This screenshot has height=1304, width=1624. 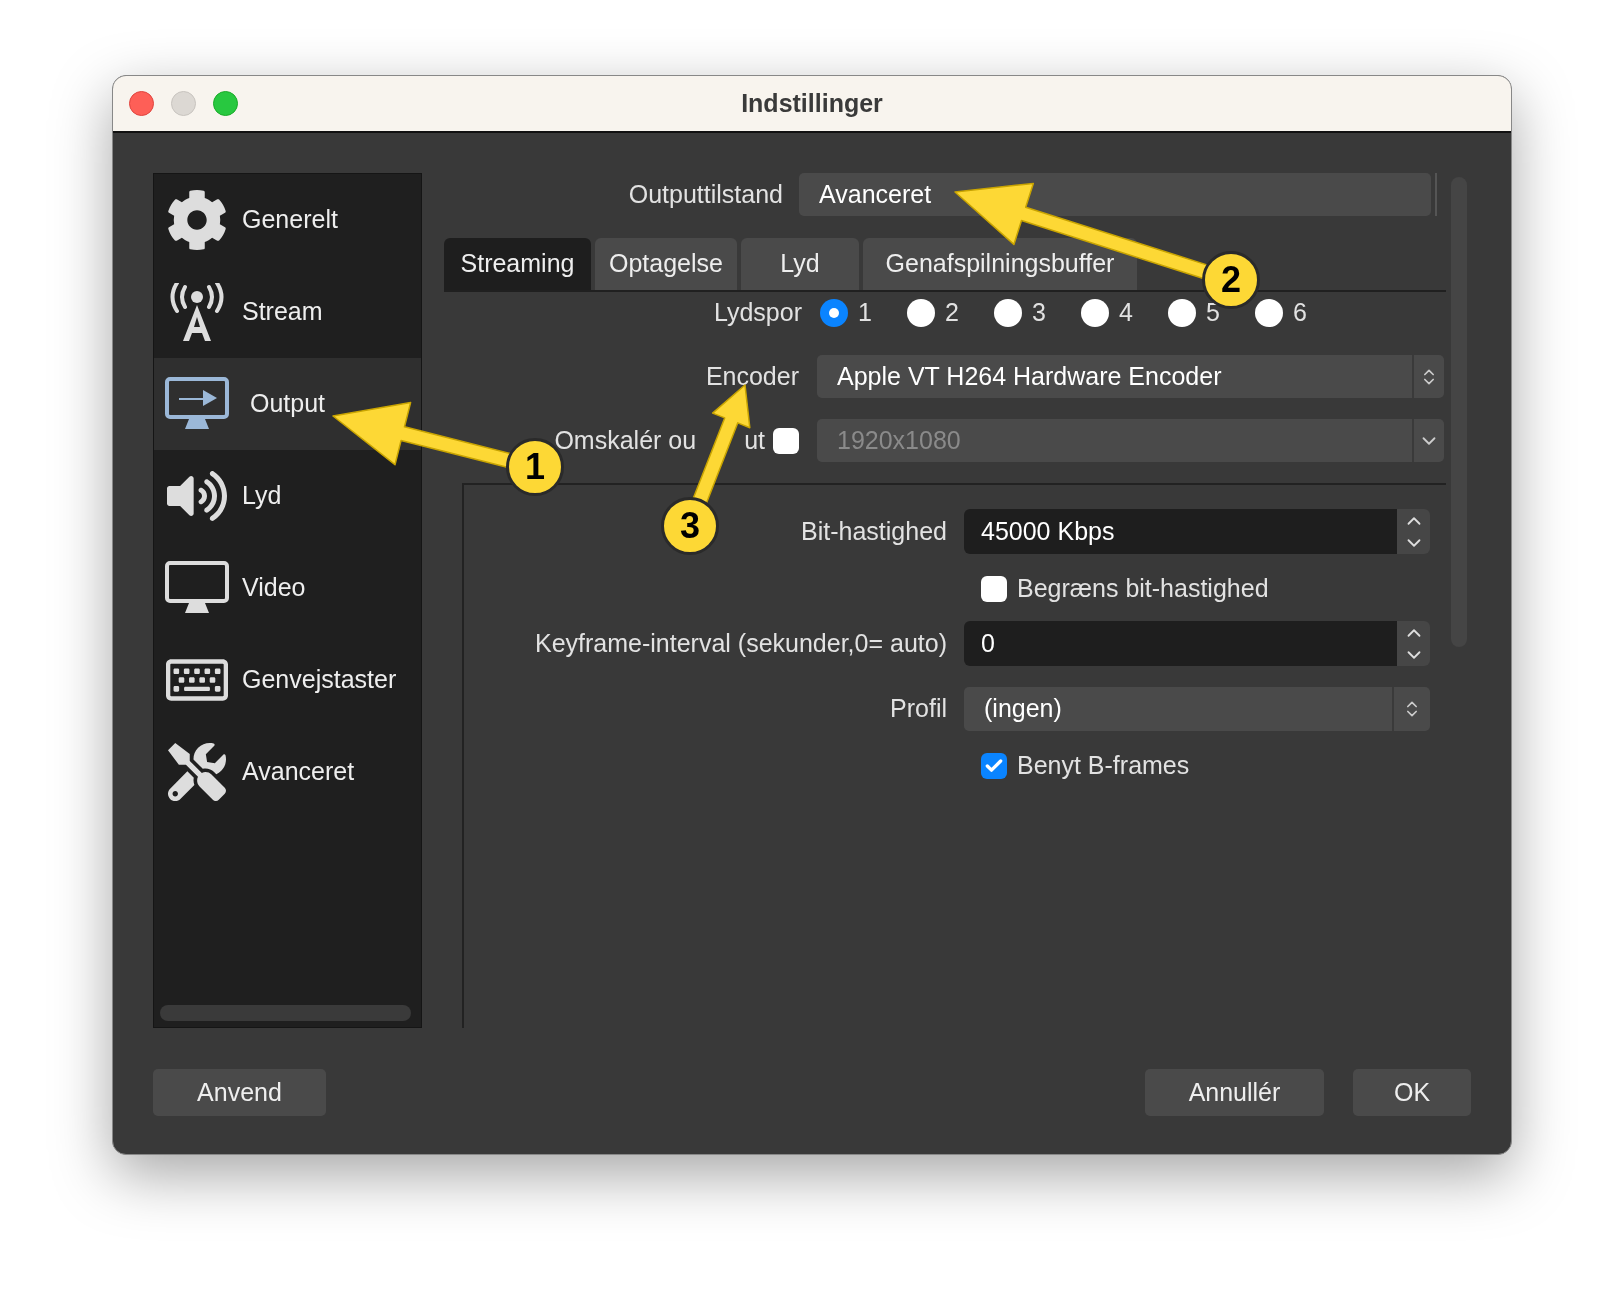 What do you see at coordinates (800, 264) in the screenshot?
I see `tab: Lyd` at bounding box center [800, 264].